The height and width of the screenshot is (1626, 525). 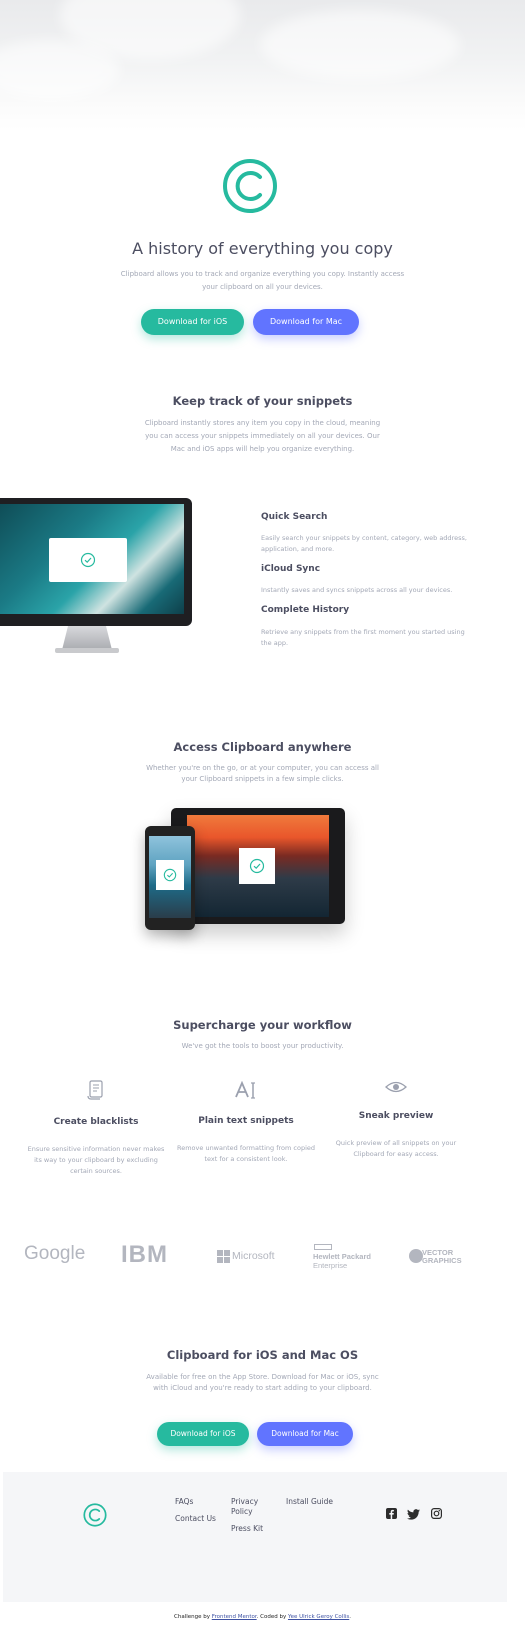 I want to click on microsoft-logo-icon, so click(x=223, y=1256).